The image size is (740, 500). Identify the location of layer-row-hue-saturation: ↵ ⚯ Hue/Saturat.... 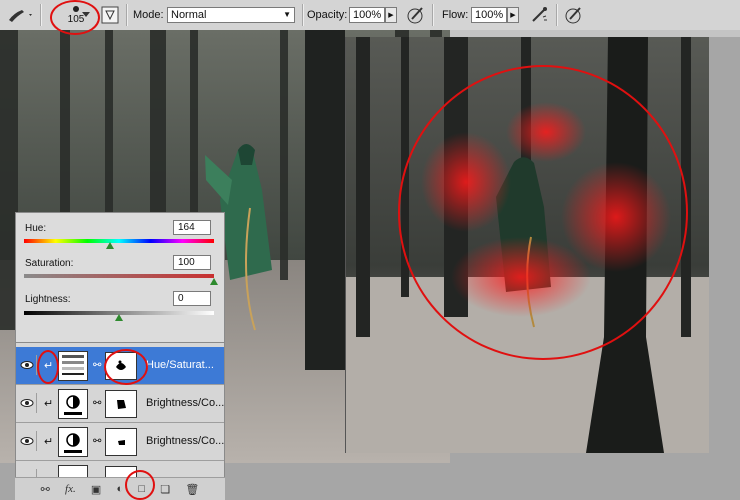
(120, 366).